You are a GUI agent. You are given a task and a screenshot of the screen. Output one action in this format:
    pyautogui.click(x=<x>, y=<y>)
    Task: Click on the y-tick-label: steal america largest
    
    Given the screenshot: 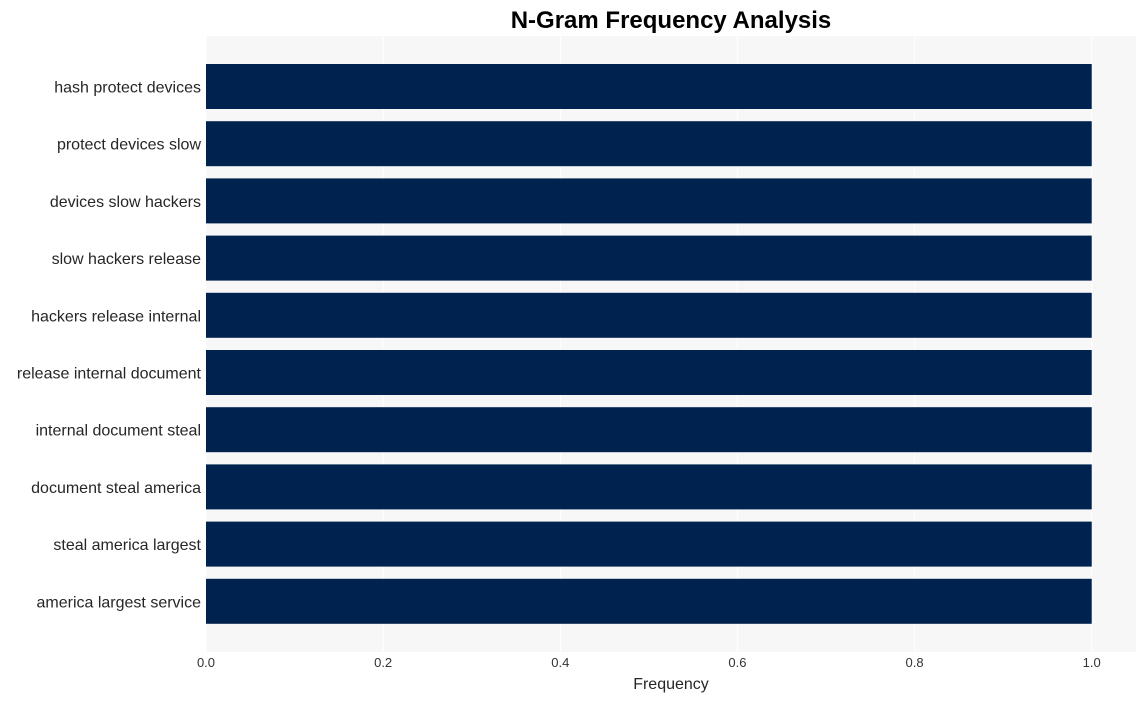 What is the action you would take?
    pyautogui.click(x=127, y=545)
    